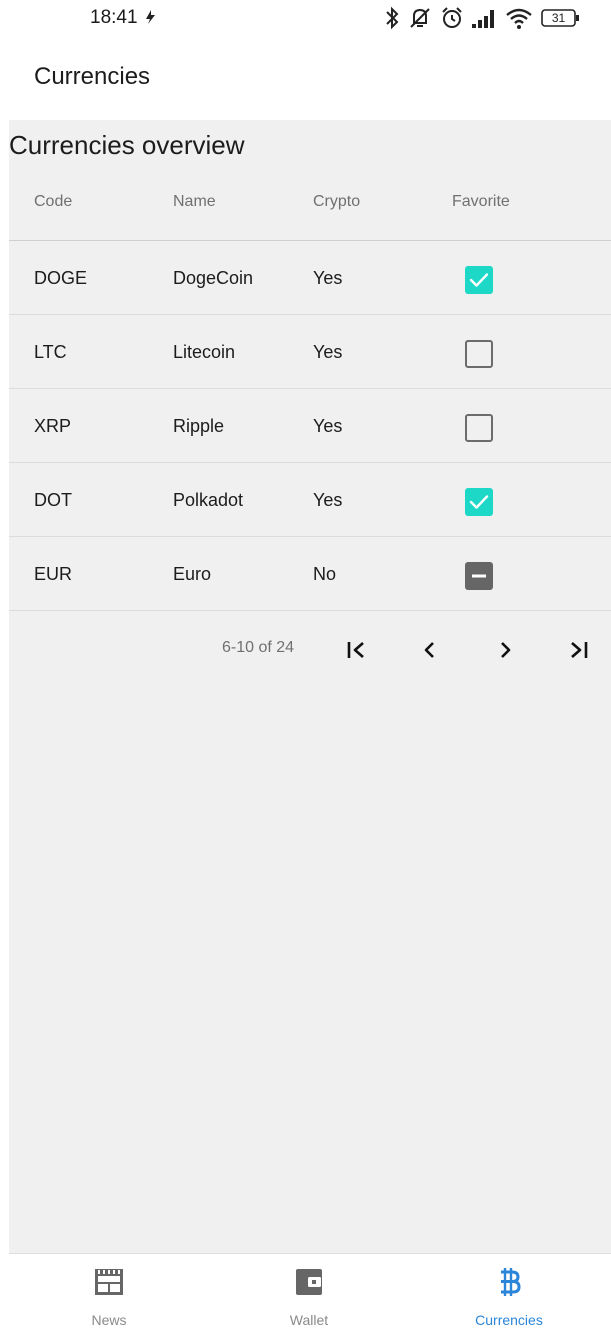 The image size is (611, 1332). I want to click on signal-icon, so click(485, 18).